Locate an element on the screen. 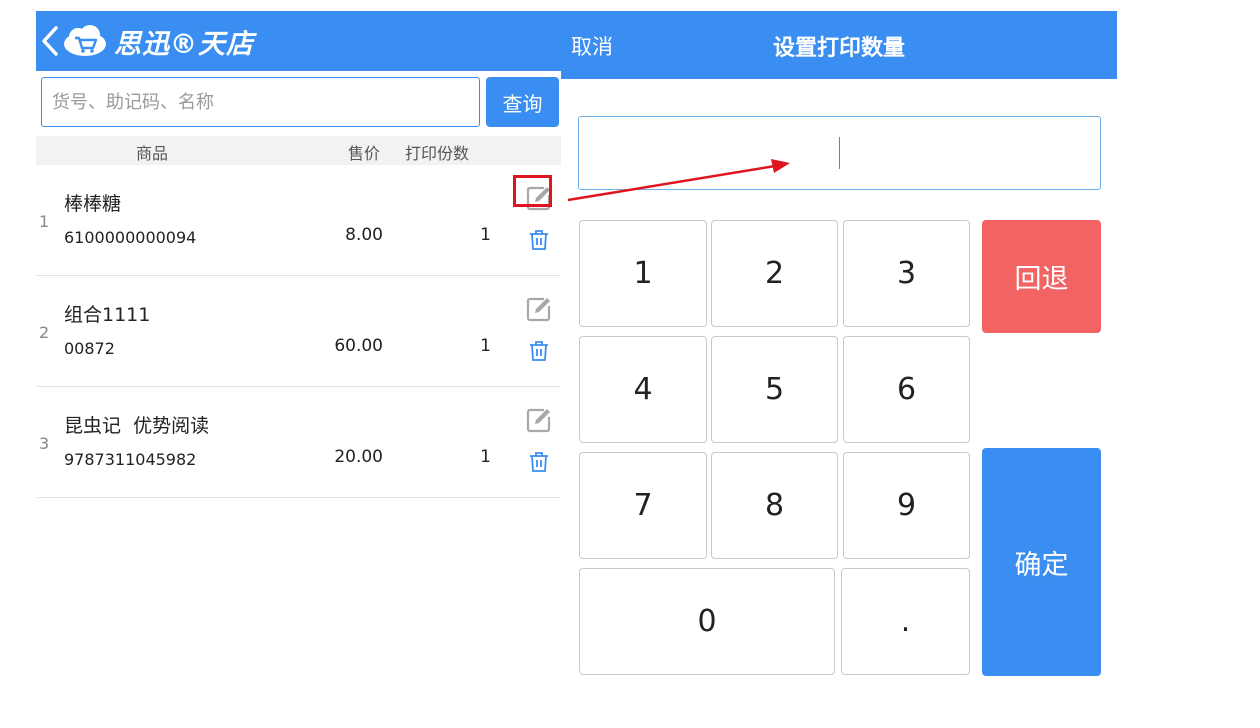  key-0: 0 is located at coordinates (707, 621).